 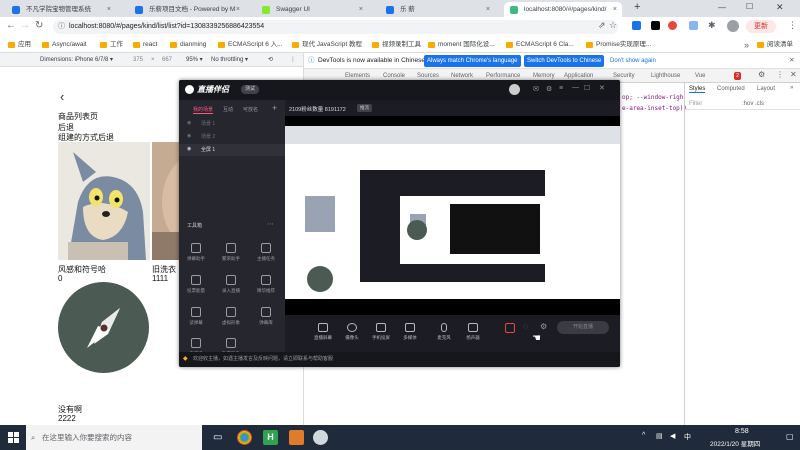 What do you see at coordinates (19, 45) in the screenshot?
I see `bookmark-item: 应用` at bounding box center [19, 45].